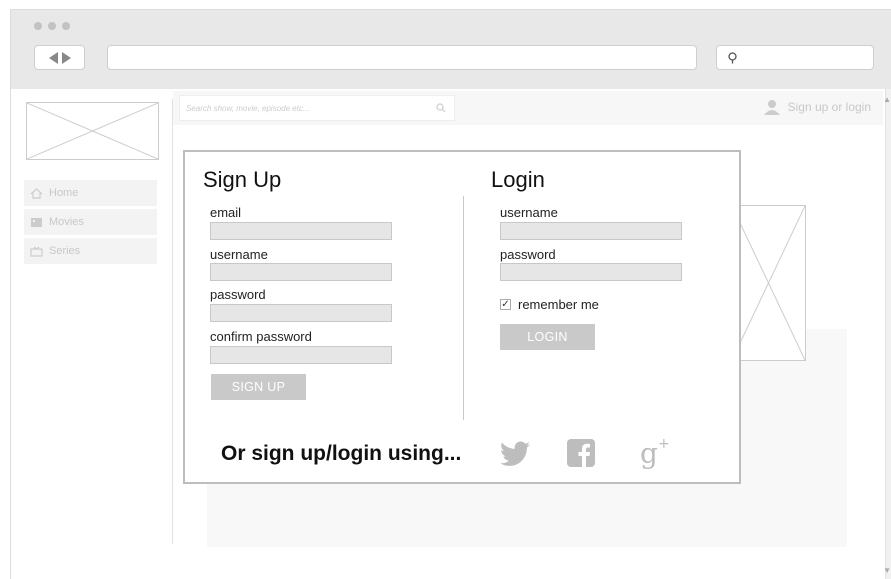  What do you see at coordinates (301, 272) in the screenshot?
I see `signup-username-field` at bounding box center [301, 272].